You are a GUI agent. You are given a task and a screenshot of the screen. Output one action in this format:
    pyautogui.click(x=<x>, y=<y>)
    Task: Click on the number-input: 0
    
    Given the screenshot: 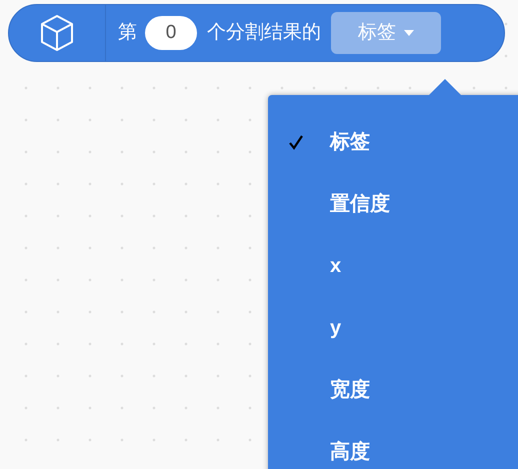 What is the action you would take?
    pyautogui.click(x=171, y=33)
    